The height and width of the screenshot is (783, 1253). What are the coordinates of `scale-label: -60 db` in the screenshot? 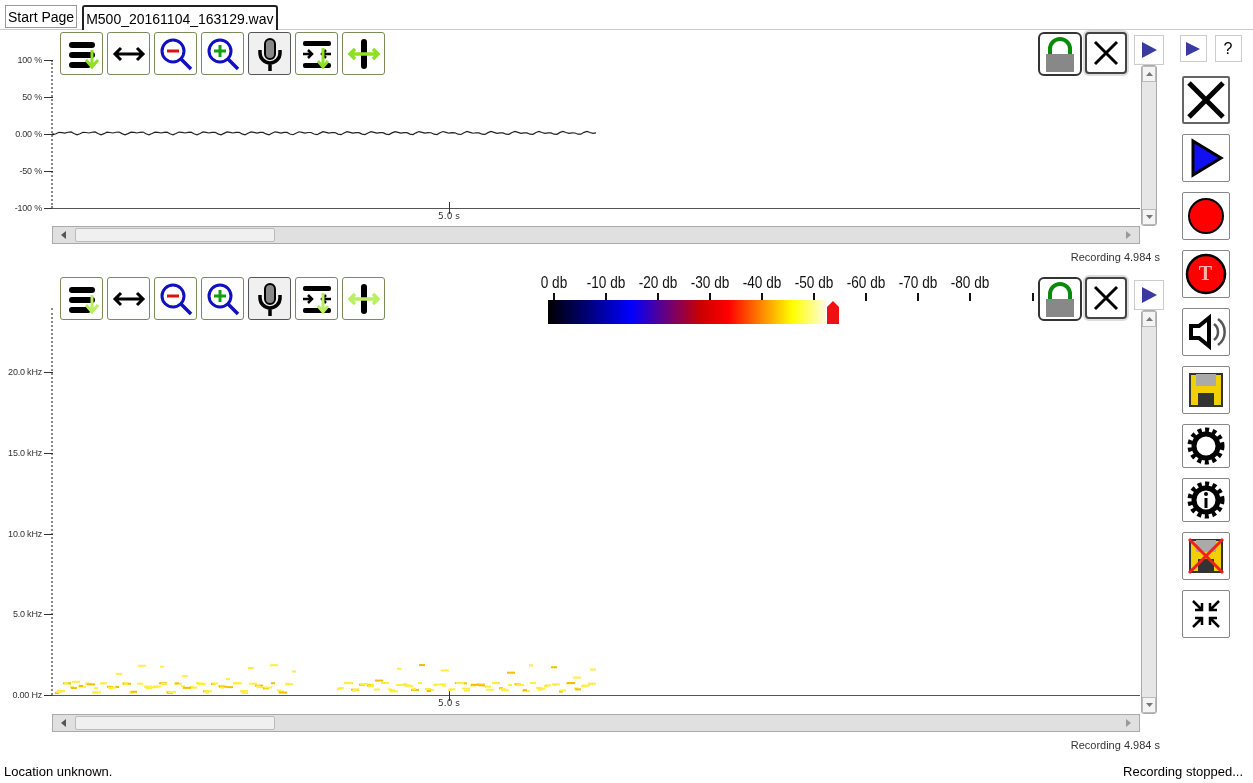 It's located at (866, 283).